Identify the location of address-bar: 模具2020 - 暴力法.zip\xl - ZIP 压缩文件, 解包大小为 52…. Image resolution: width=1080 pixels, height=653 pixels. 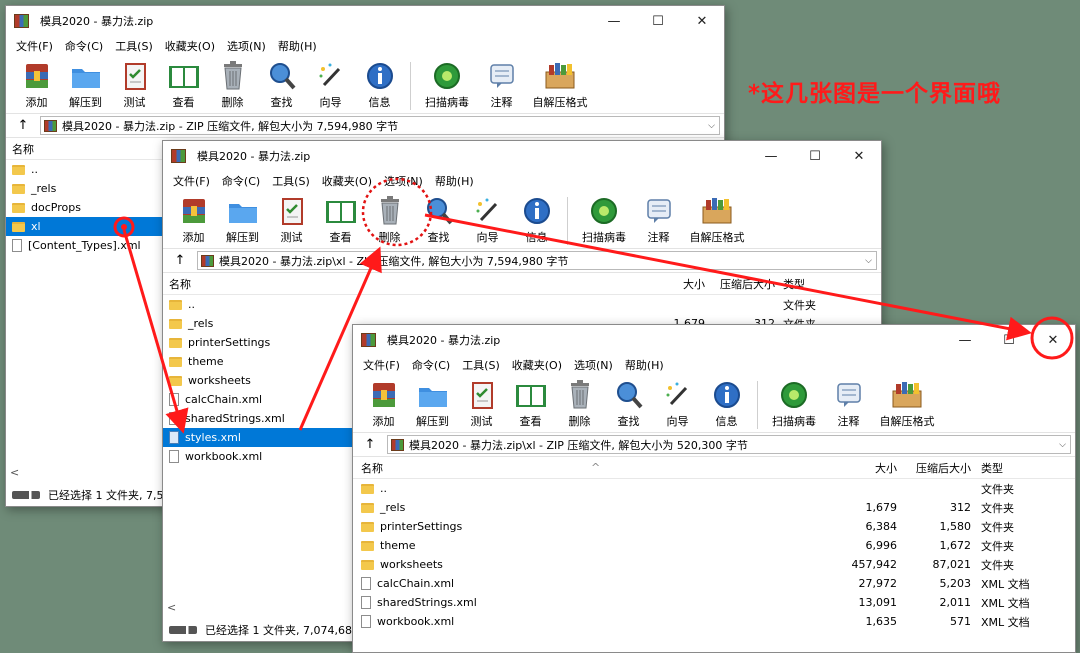
(729, 444).